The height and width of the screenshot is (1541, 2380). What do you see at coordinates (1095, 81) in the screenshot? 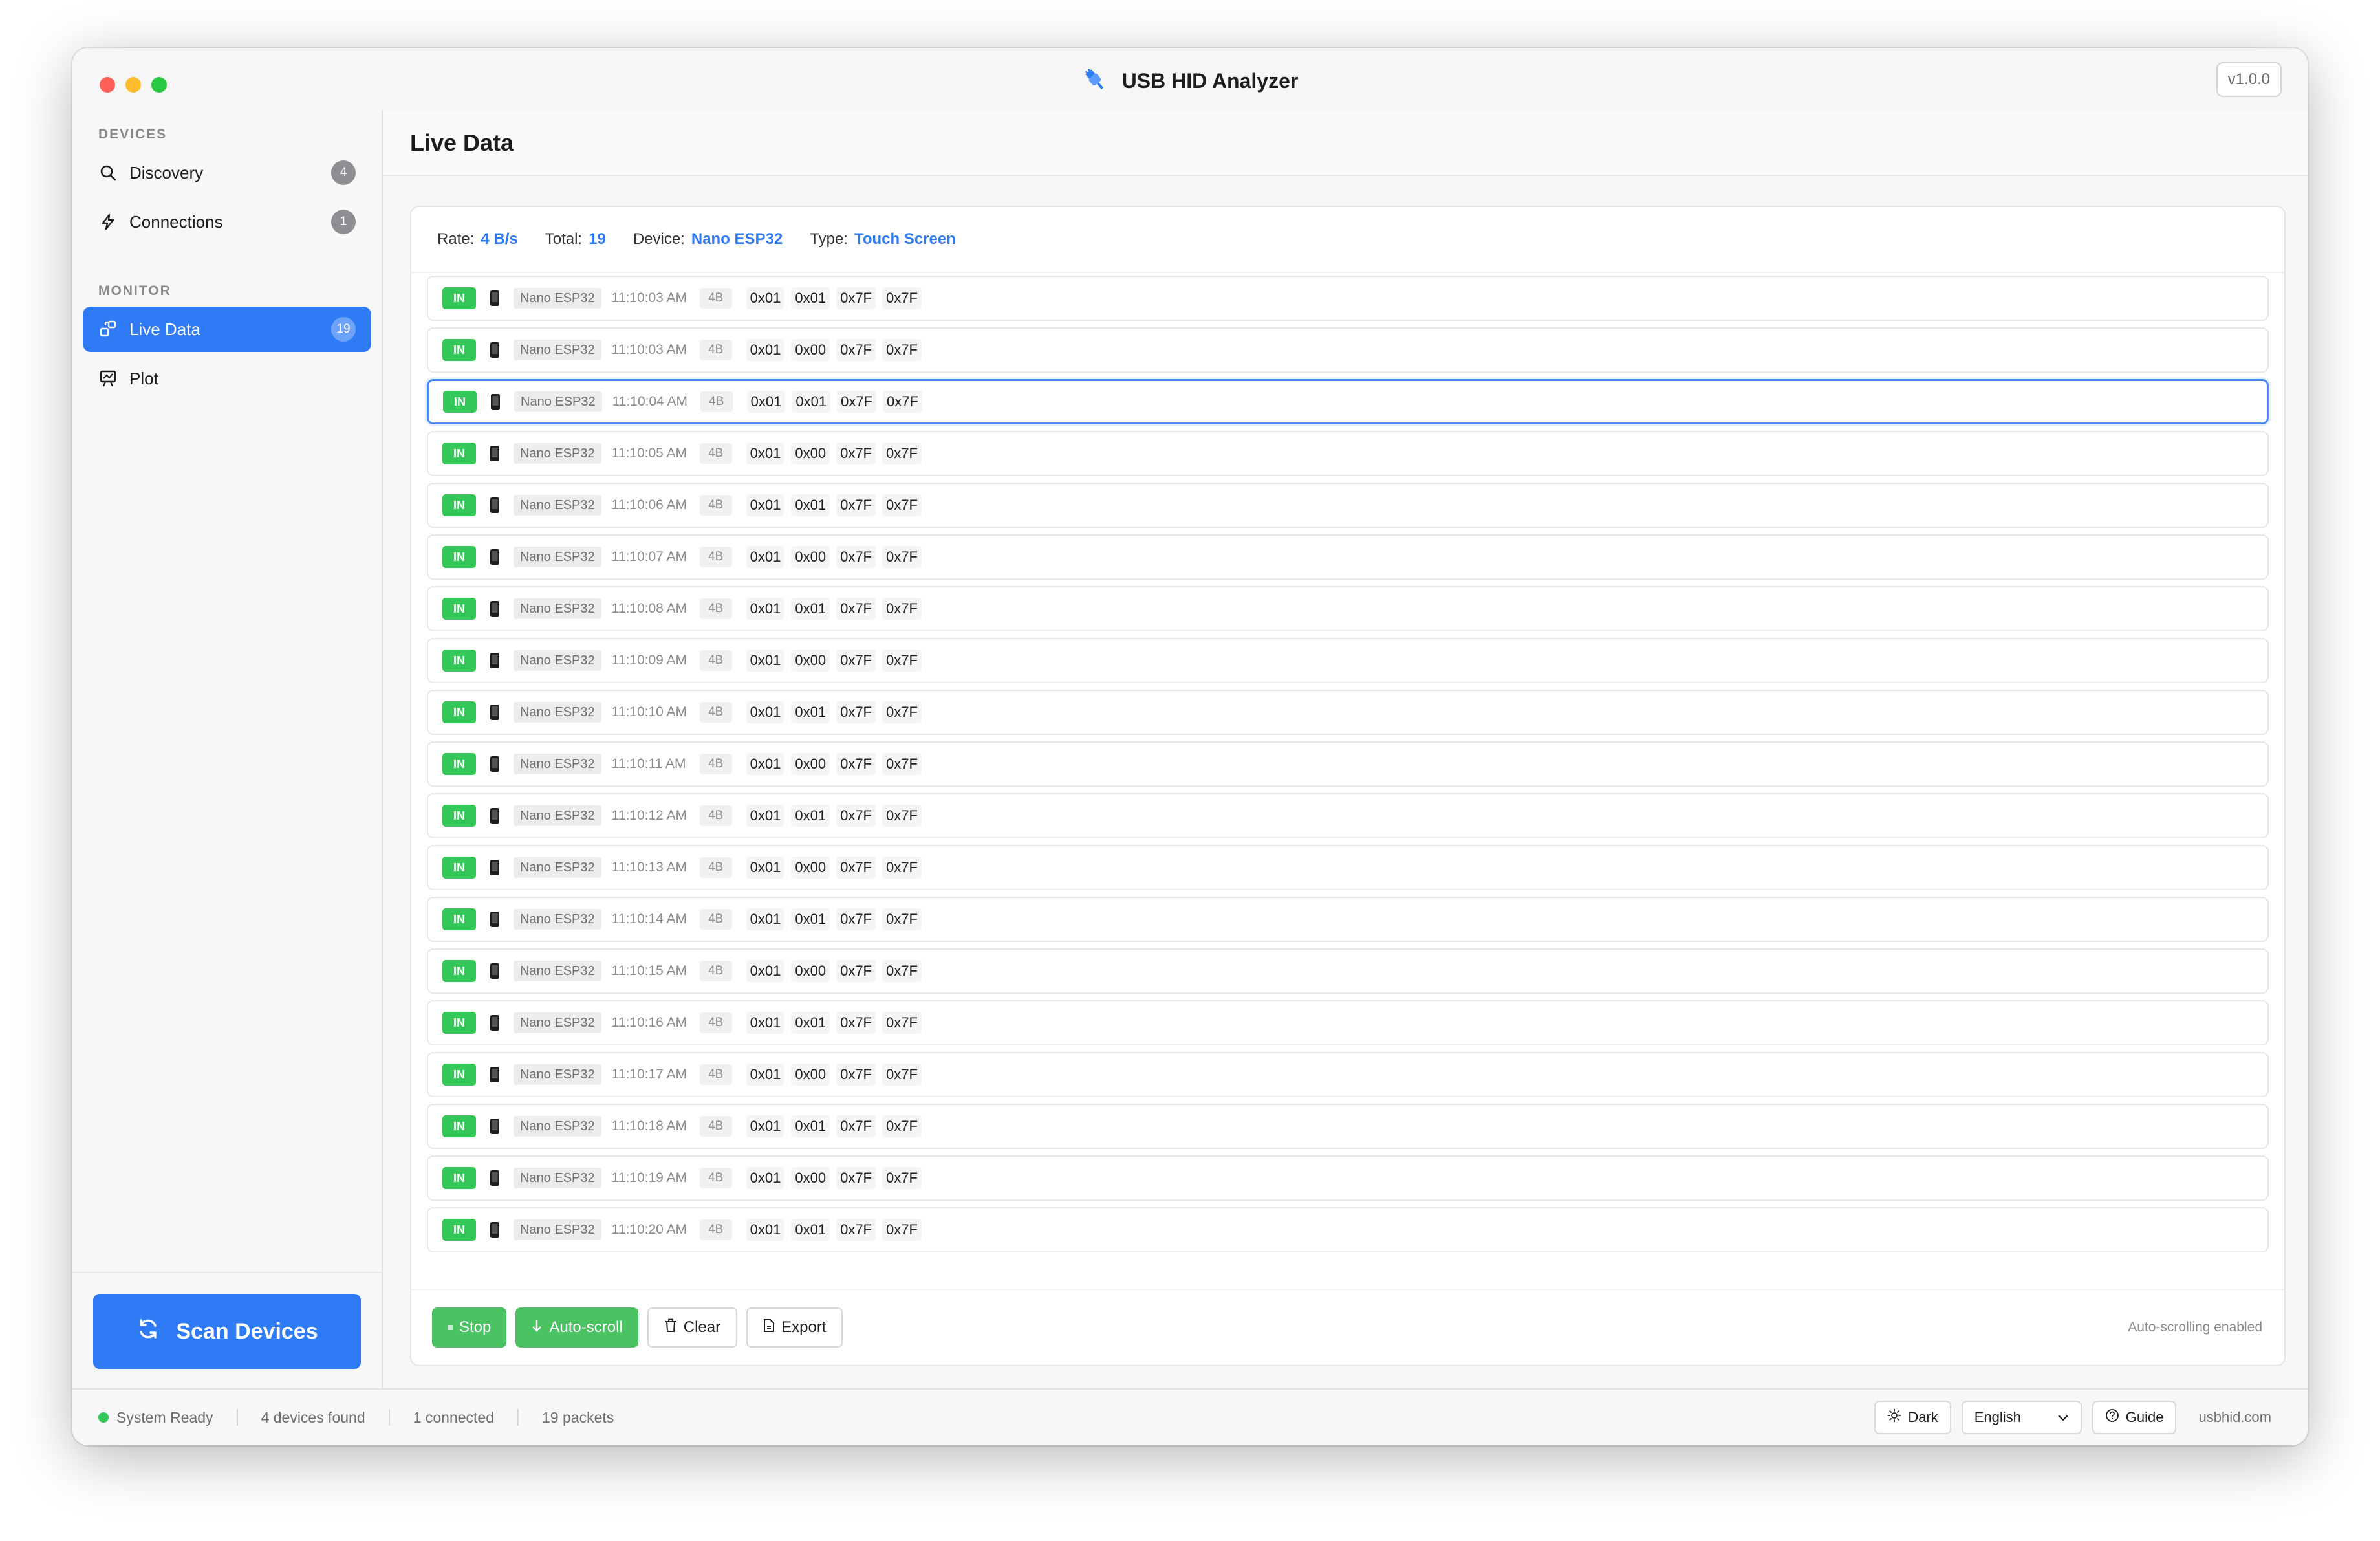
I see `usb-plug-icon` at bounding box center [1095, 81].